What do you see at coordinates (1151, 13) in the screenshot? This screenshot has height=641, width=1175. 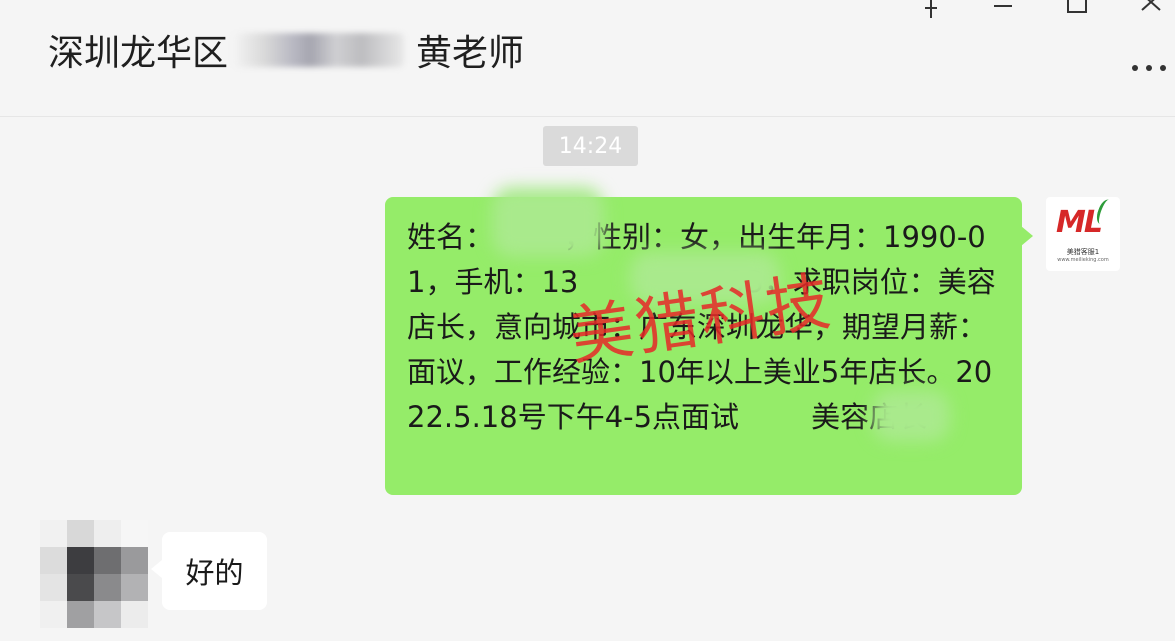 I see `close-icon` at bounding box center [1151, 13].